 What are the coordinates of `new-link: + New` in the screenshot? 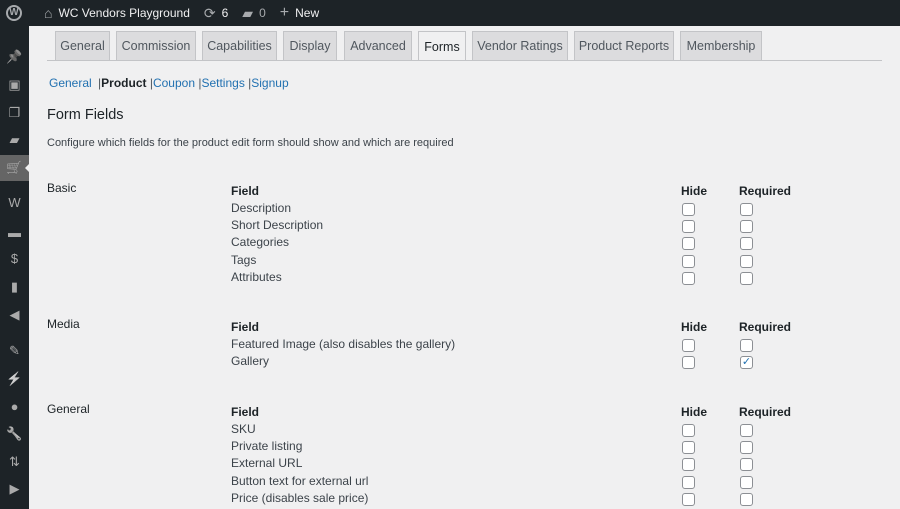 It's located at (299, 13).